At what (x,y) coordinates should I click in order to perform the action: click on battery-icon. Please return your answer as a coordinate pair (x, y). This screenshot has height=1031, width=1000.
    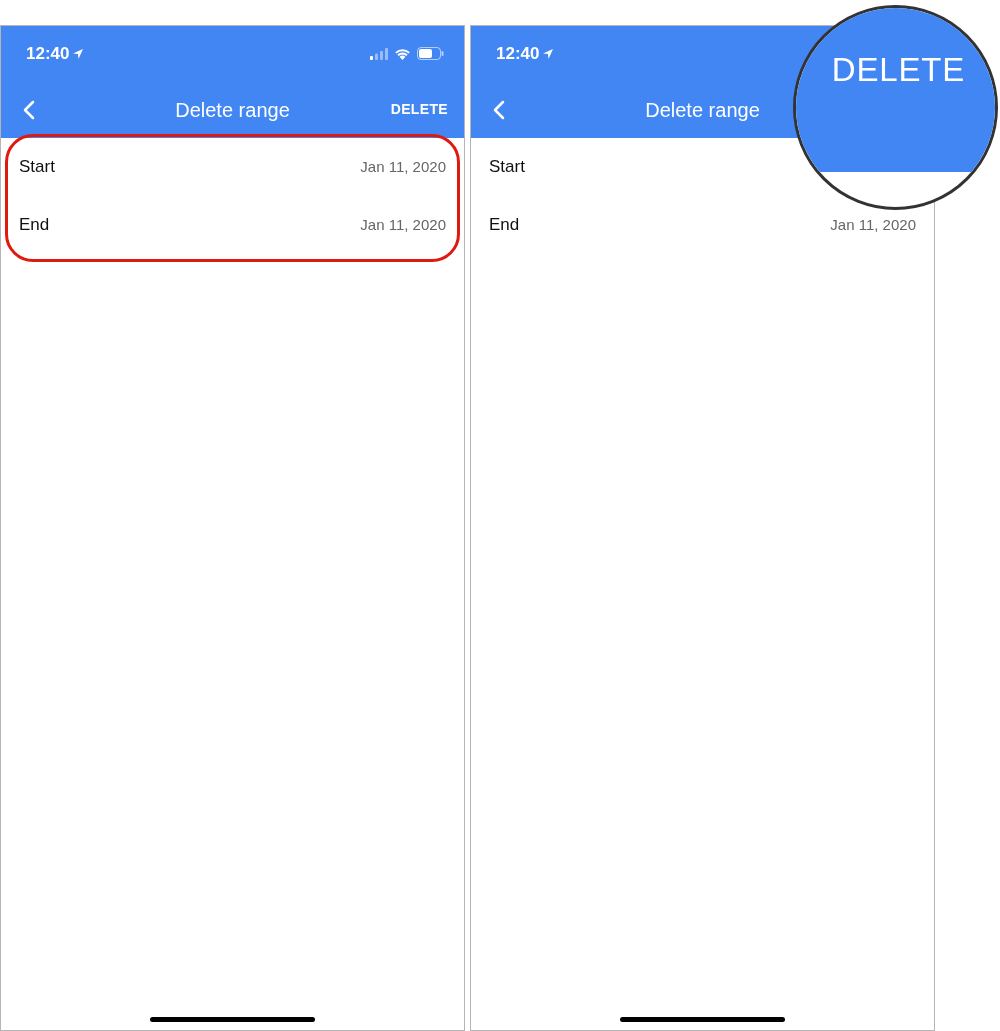
    Looking at the image, I should click on (430, 53).